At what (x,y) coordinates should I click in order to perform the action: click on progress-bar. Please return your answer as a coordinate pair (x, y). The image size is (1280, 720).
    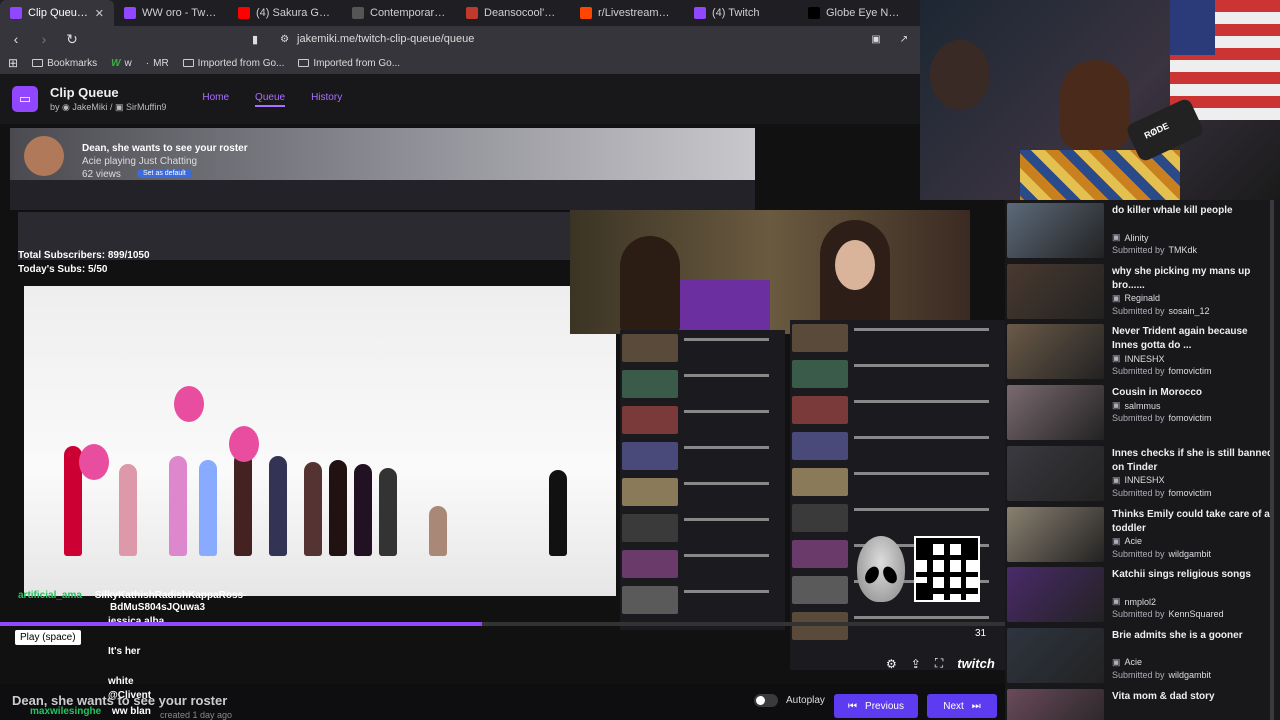
    Looking at the image, I should click on (502, 624).